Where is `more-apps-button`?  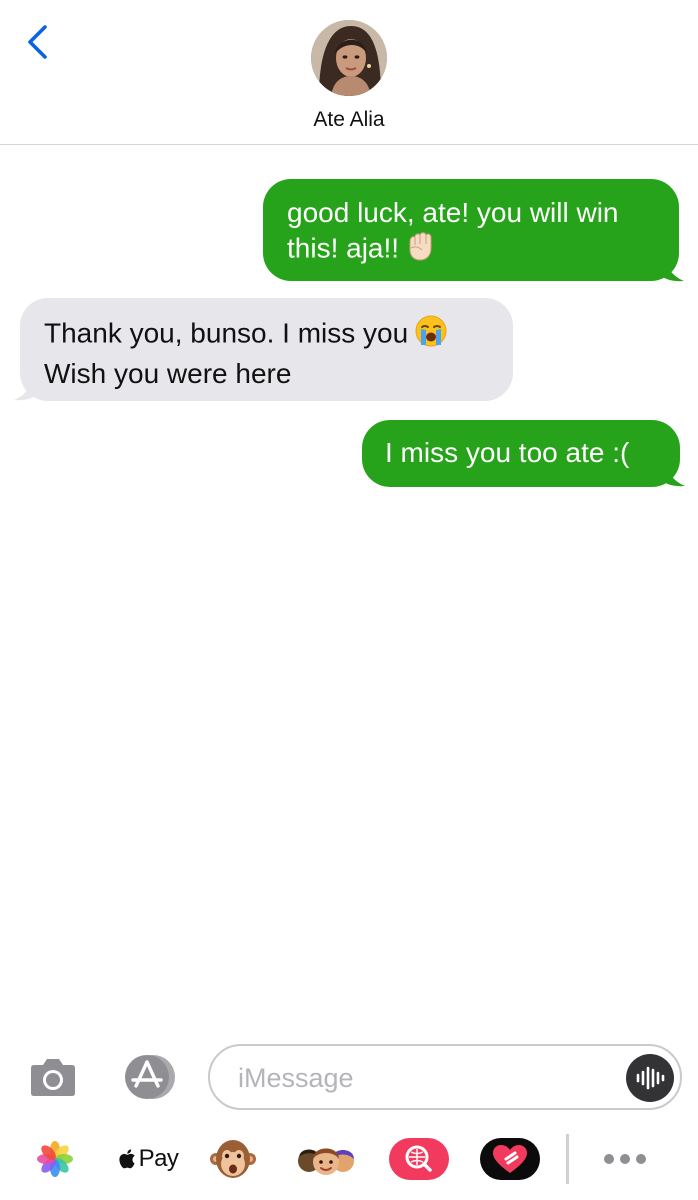
more-apps-button is located at coordinates (625, 1159).